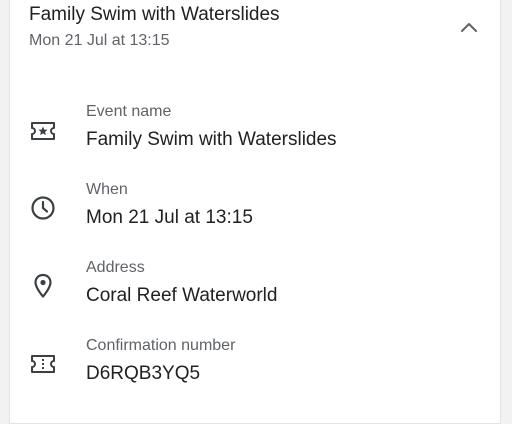 The width and height of the screenshot is (512, 424). What do you see at coordinates (143, 373) in the screenshot?
I see `confirmation-value: D6RQB3YQ5` at bounding box center [143, 373].